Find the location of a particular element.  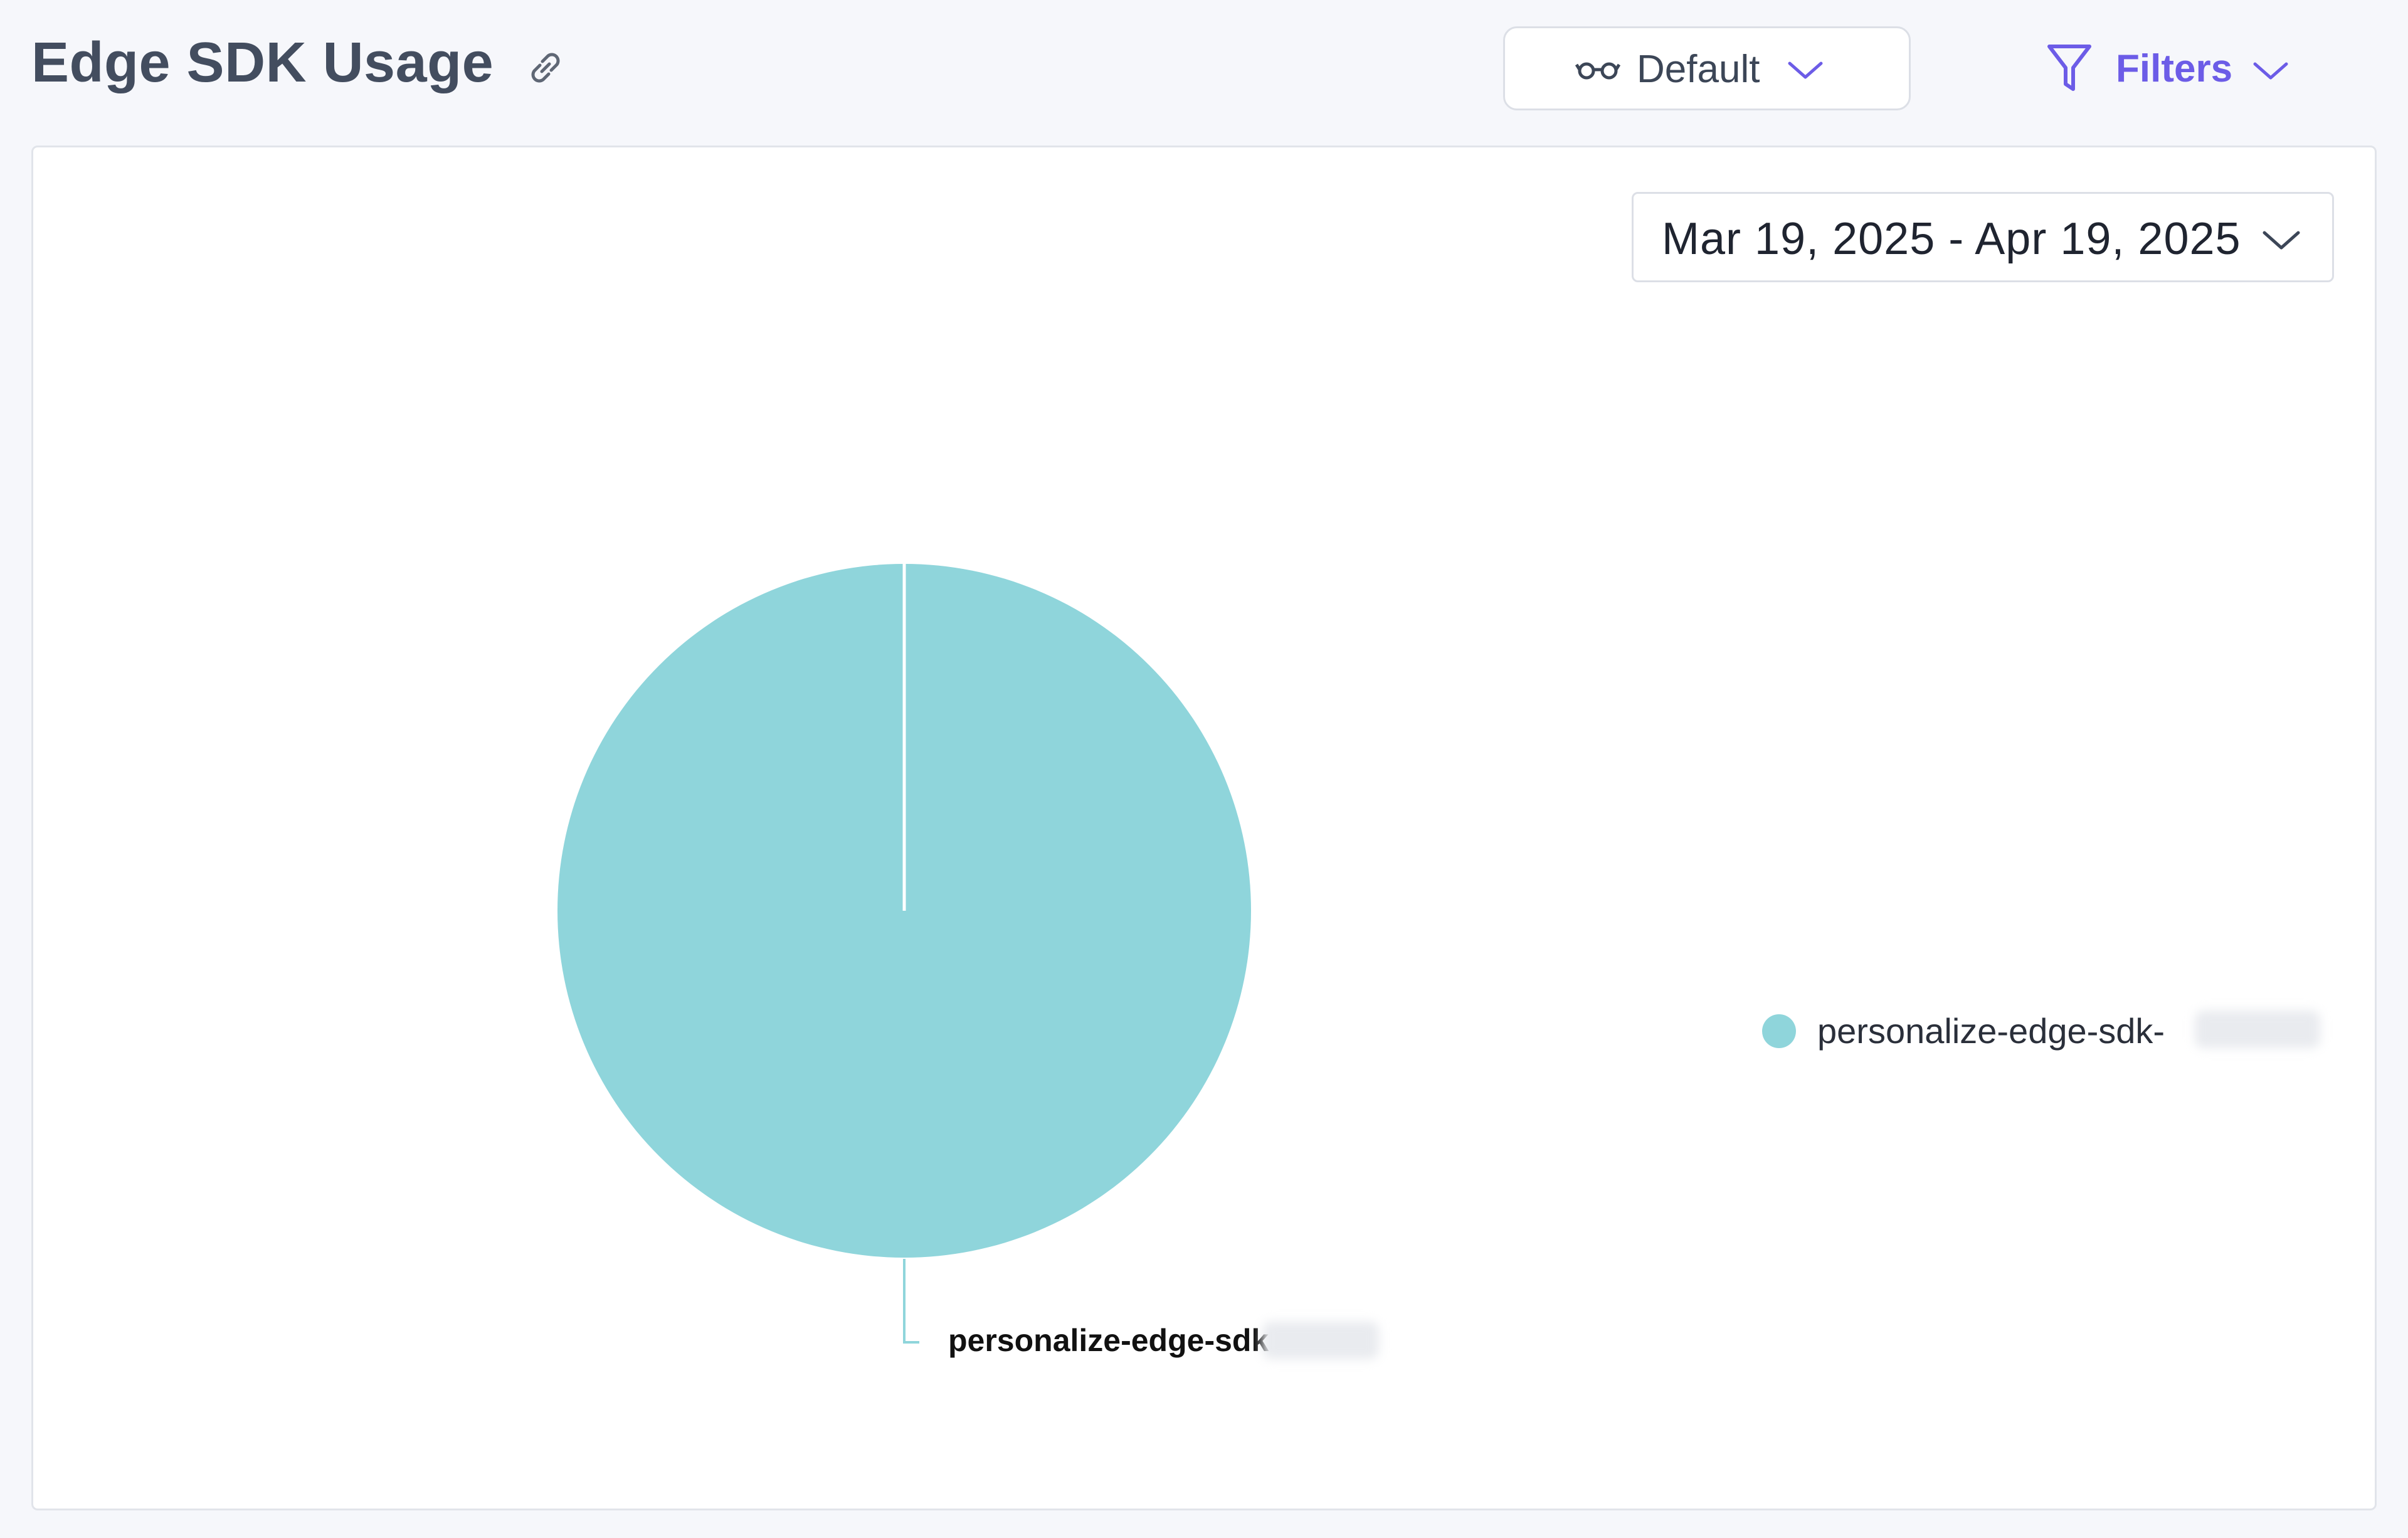

legend-color-dot is located at coordinates (1779, 1031).